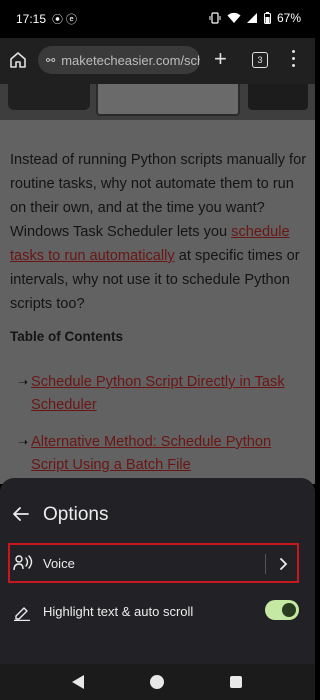 The width and height of the screenshot is (320, 700). Describe the element at coordinates (21, 514) in the screenshot. I see `arrow-back-icon` at that location.